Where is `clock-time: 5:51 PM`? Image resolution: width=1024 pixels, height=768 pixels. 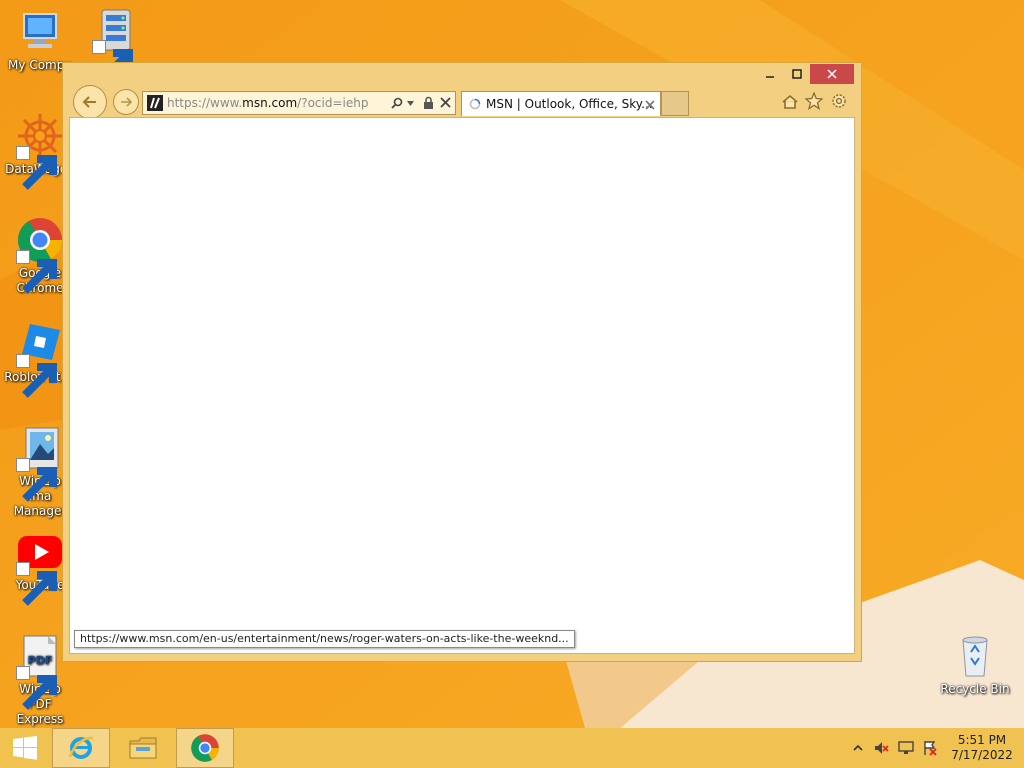
clock-time: 5:51 PM is located at coordinates (982, 740).